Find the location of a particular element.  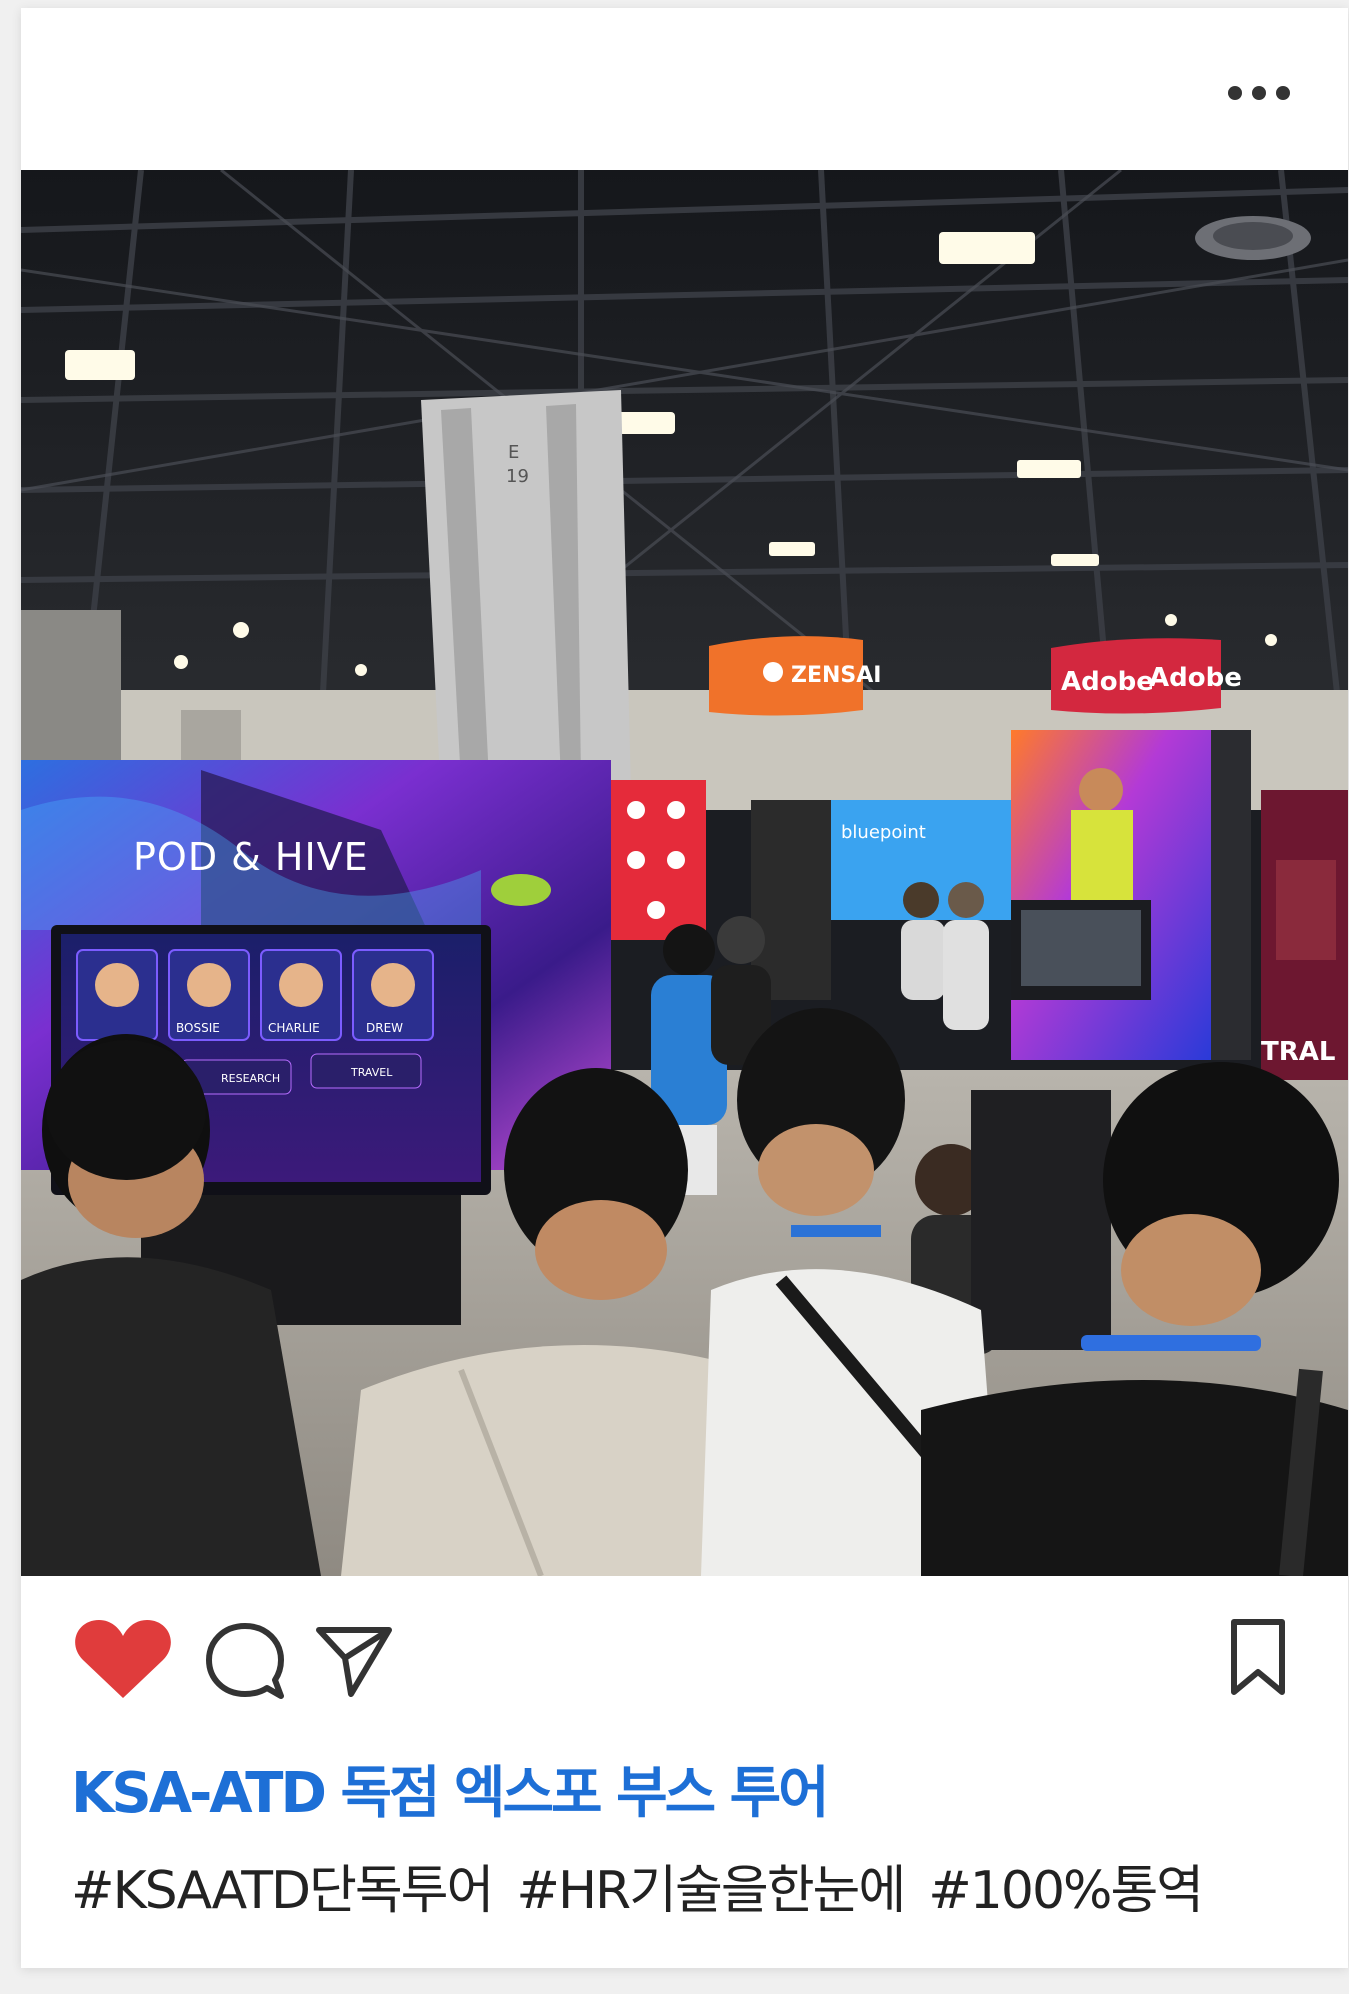

bookmark-button is located at coordinates (1258, 1658).